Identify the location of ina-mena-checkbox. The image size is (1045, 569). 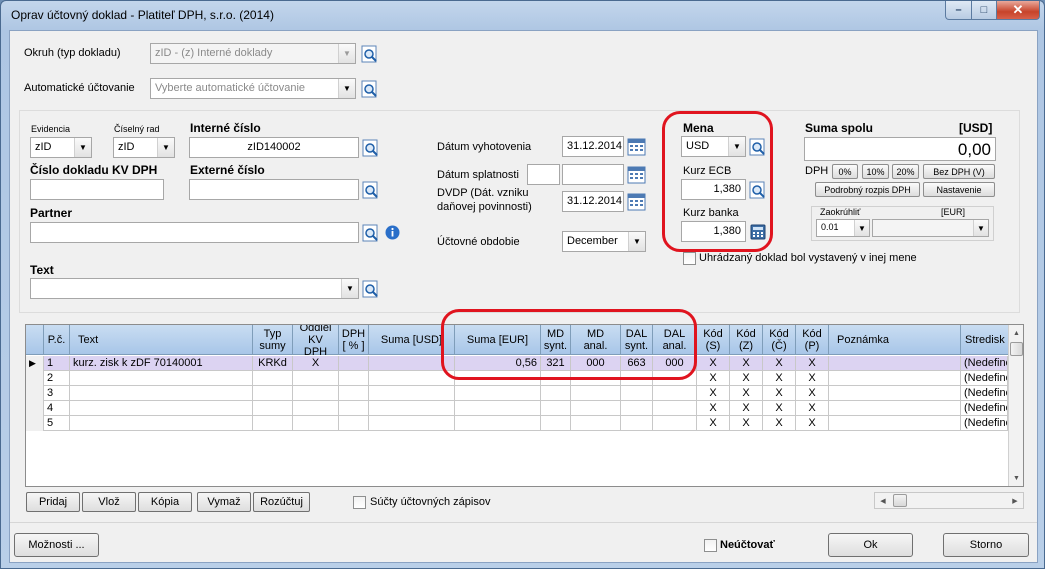
(689, 258).